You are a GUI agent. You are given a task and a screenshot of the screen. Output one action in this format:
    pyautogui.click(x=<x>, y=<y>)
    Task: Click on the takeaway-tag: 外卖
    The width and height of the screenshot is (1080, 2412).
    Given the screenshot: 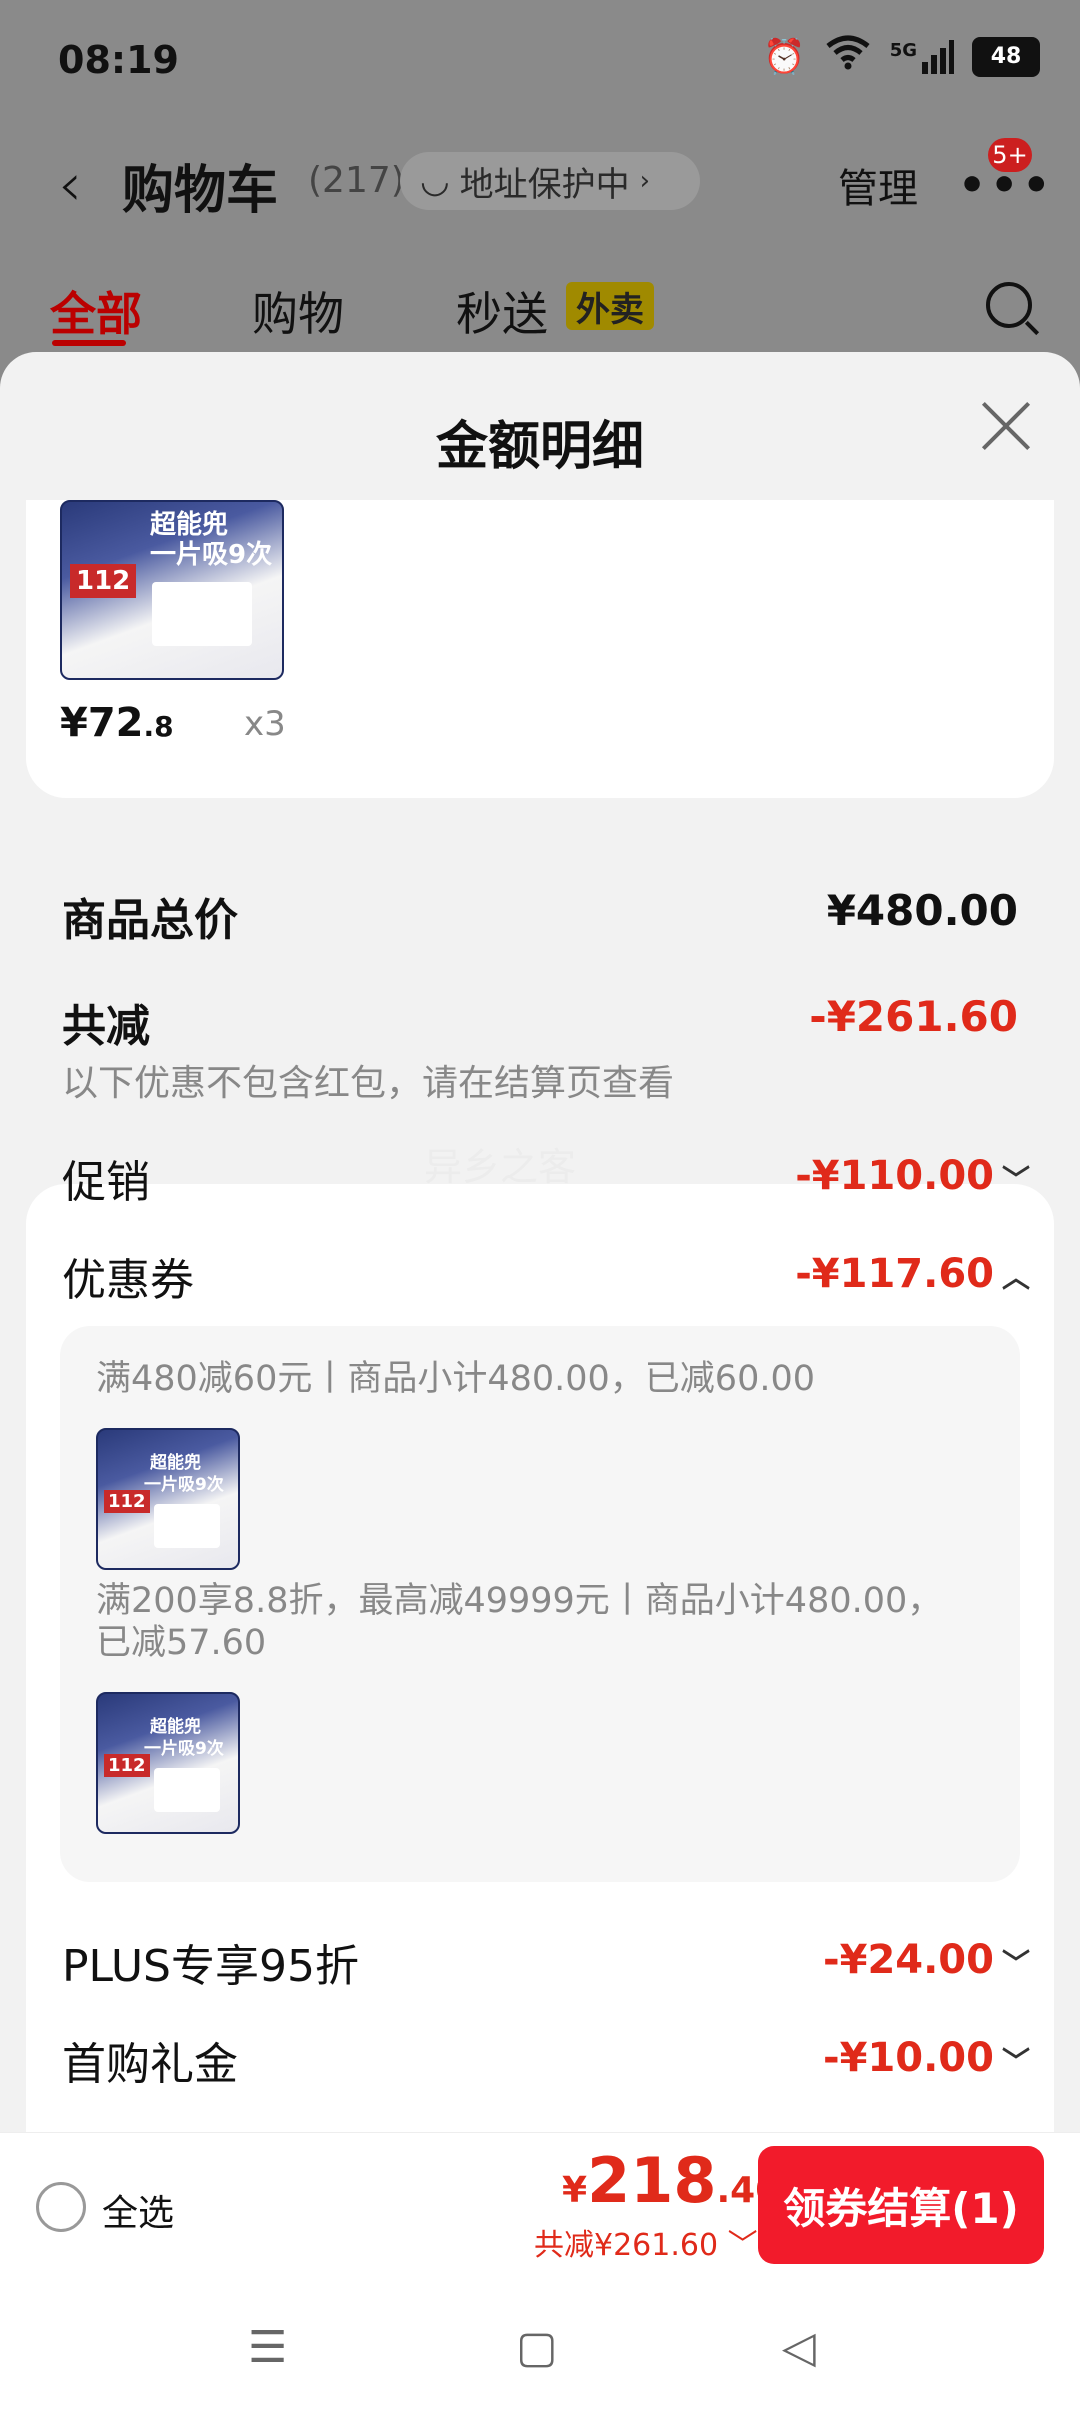 What is the action you would take?
    pyautogui.click(x=610, y=306)
    